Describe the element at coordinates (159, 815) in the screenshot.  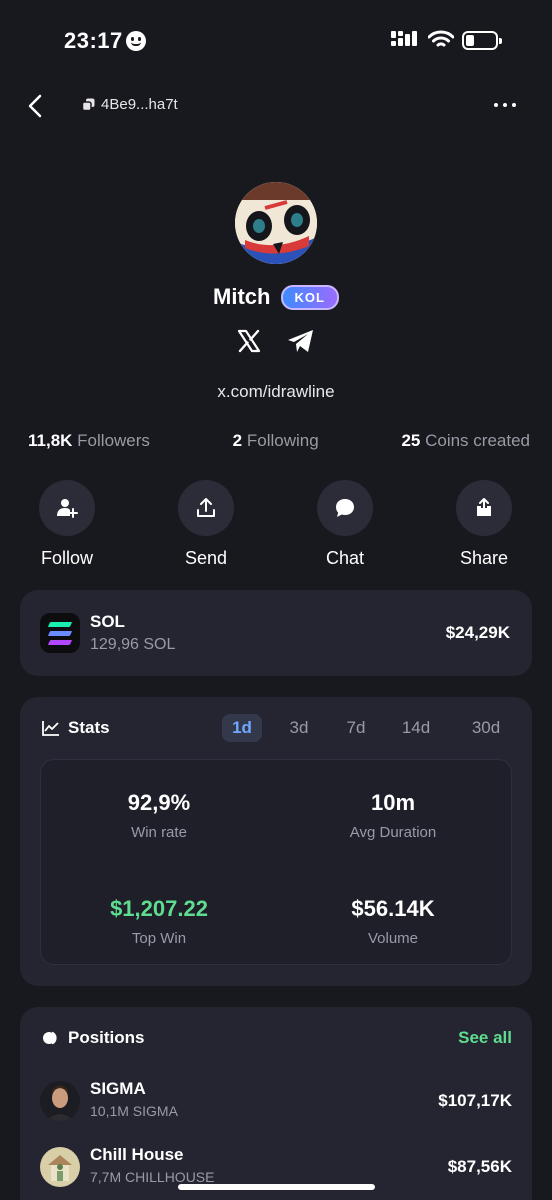
I see `stat-win-rate: 92,9% Win rate` at that location.